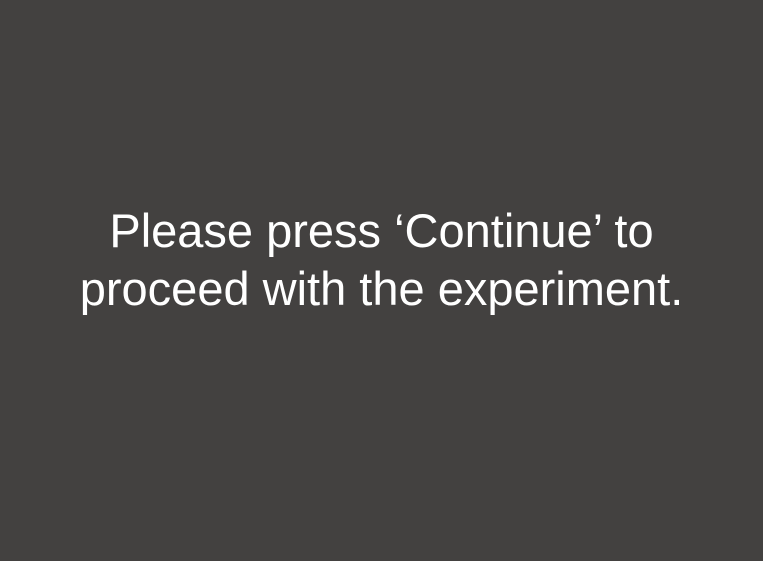 Image resolution: width=763 pixels, height=561 pixels. Describe the element at coordinates (381, 230) in the screenshot. I see `instruction-line-1: Please press ‘Continue’ to` at that location.